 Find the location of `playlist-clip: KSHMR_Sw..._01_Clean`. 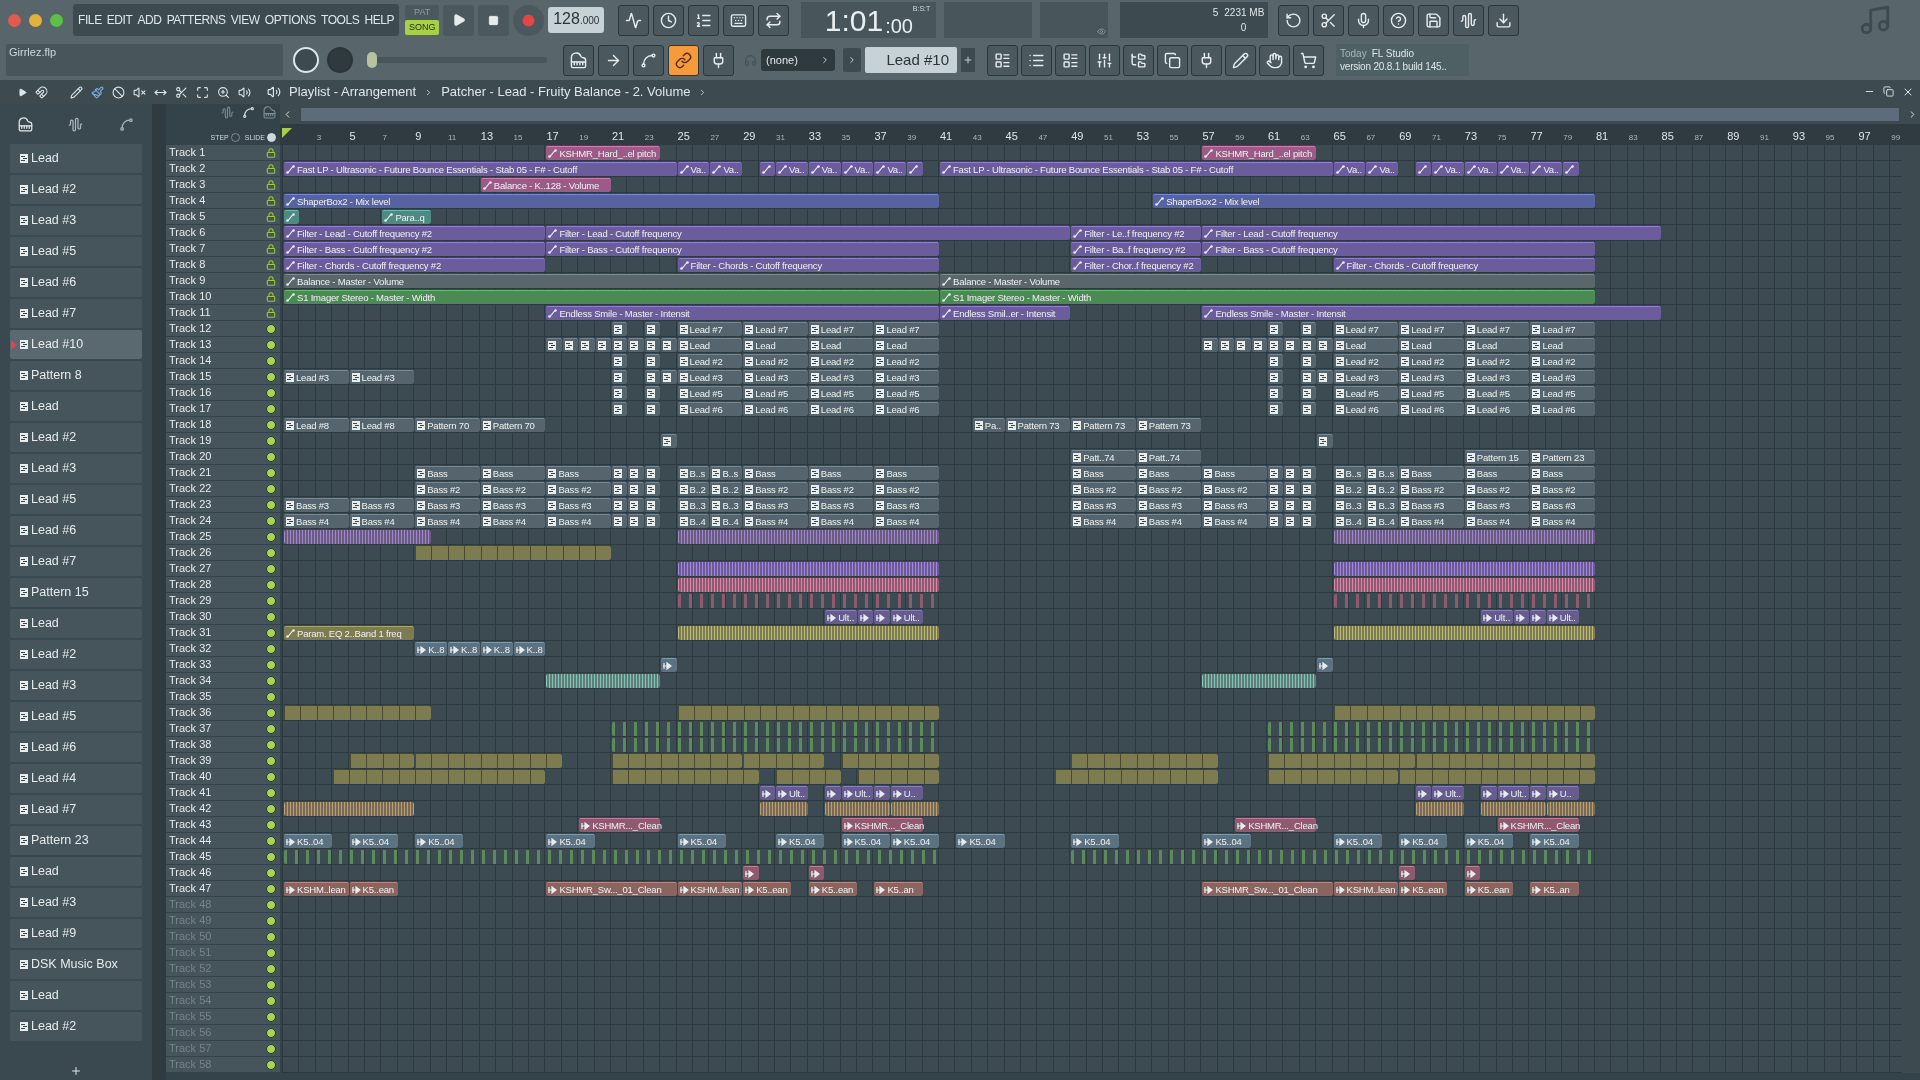

playlist-clip: KSHMR_Sw..._01_Clean is located at coordinates (1267, 889).